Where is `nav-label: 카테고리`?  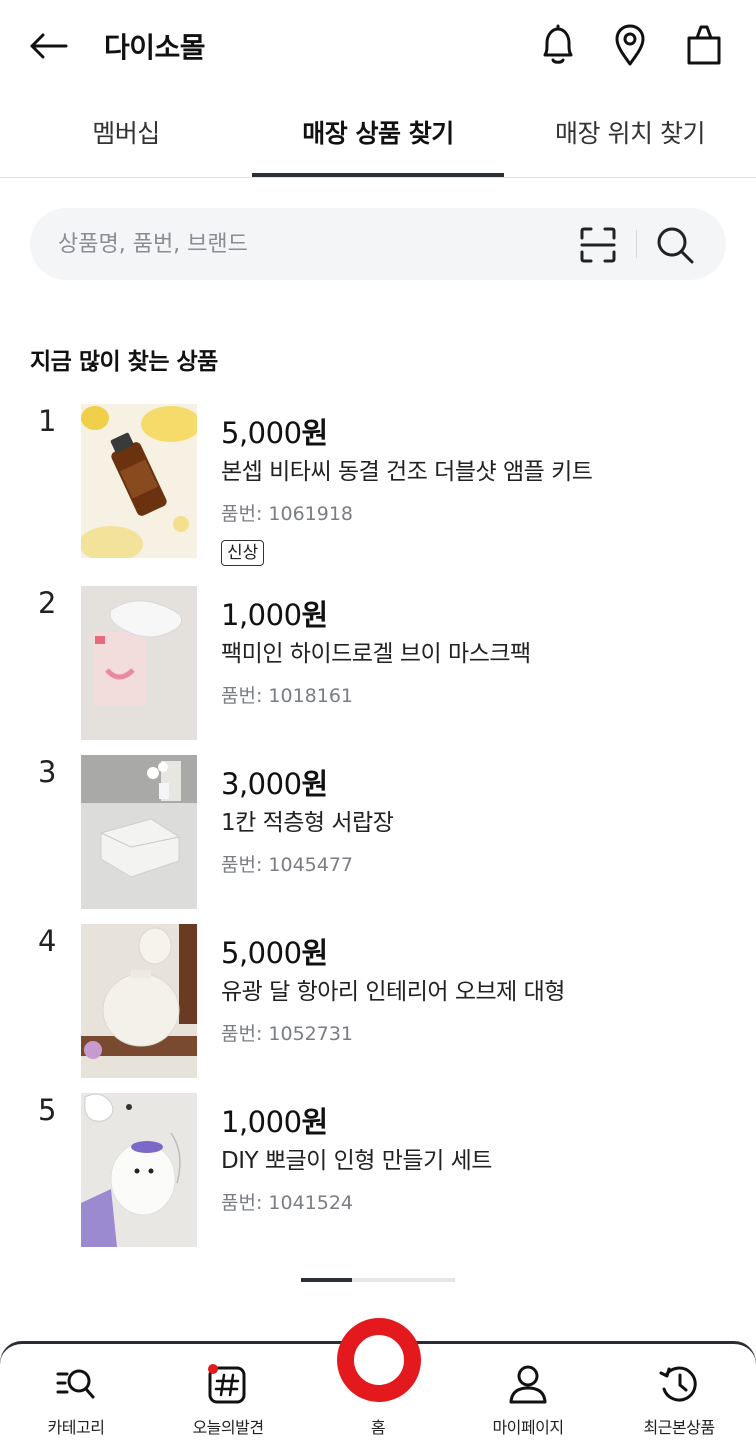
nav-label: 카테고리 is located at coordinates (76, 1427).